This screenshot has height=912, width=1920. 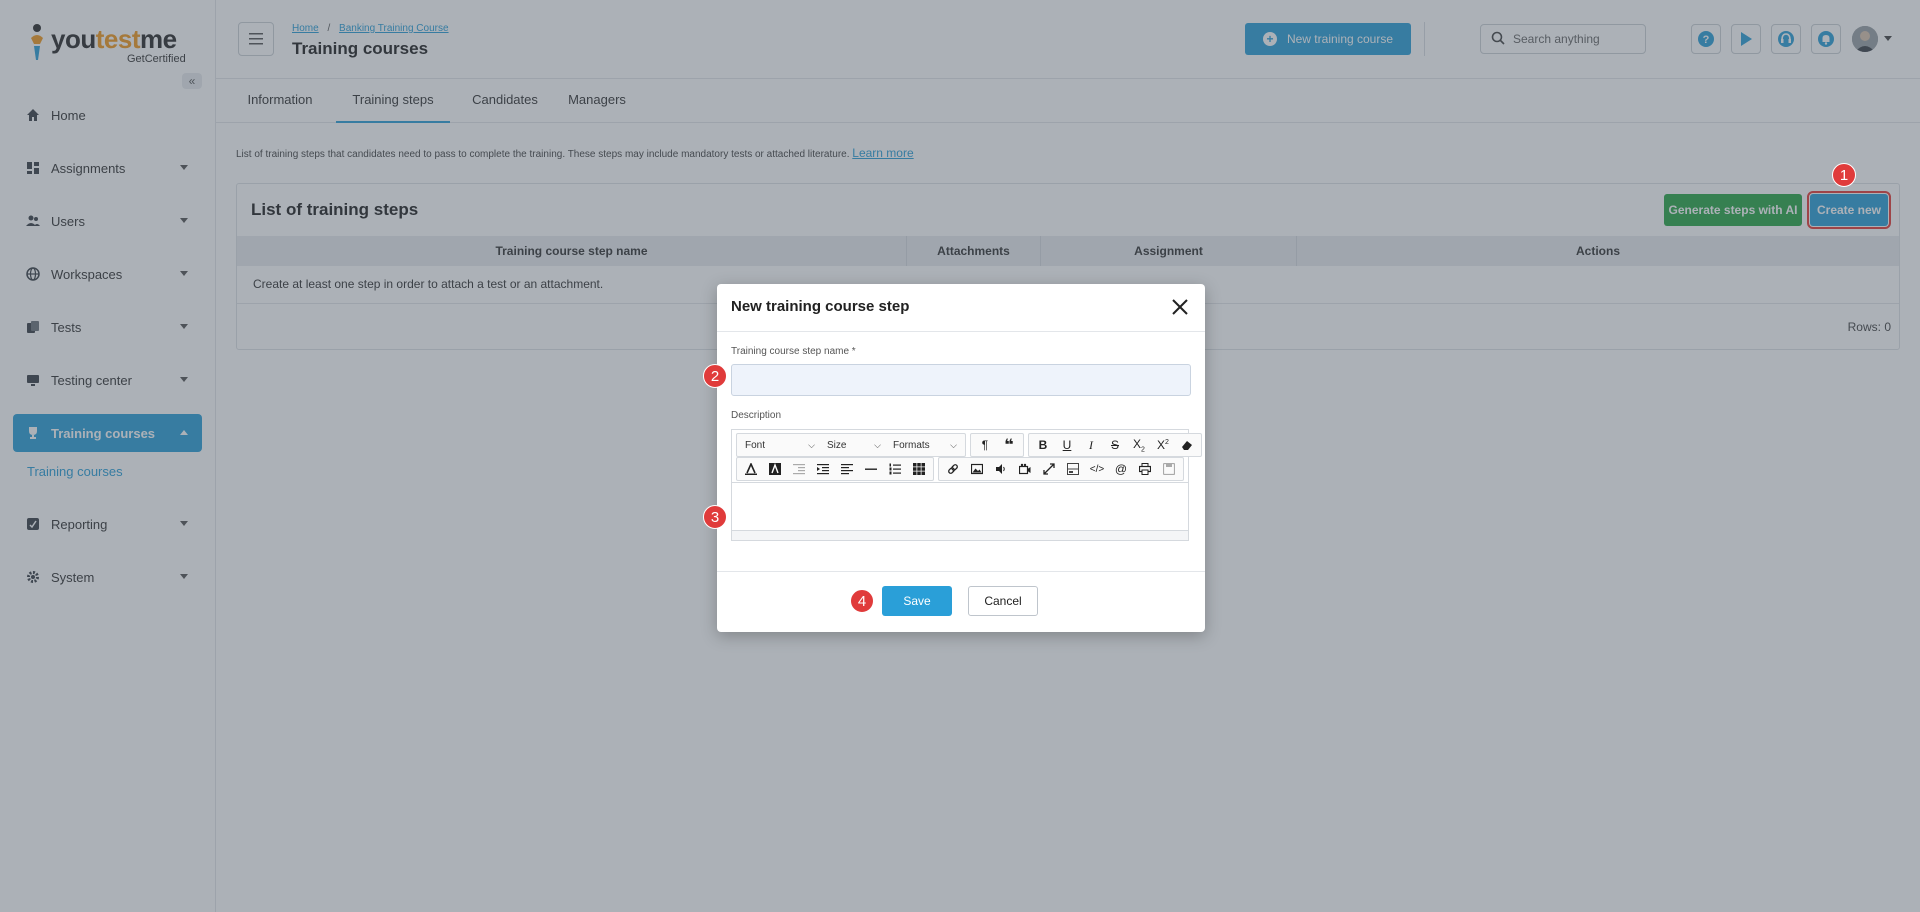 I want to click on at-sign-icon: @, so click(x=1121, y=469).